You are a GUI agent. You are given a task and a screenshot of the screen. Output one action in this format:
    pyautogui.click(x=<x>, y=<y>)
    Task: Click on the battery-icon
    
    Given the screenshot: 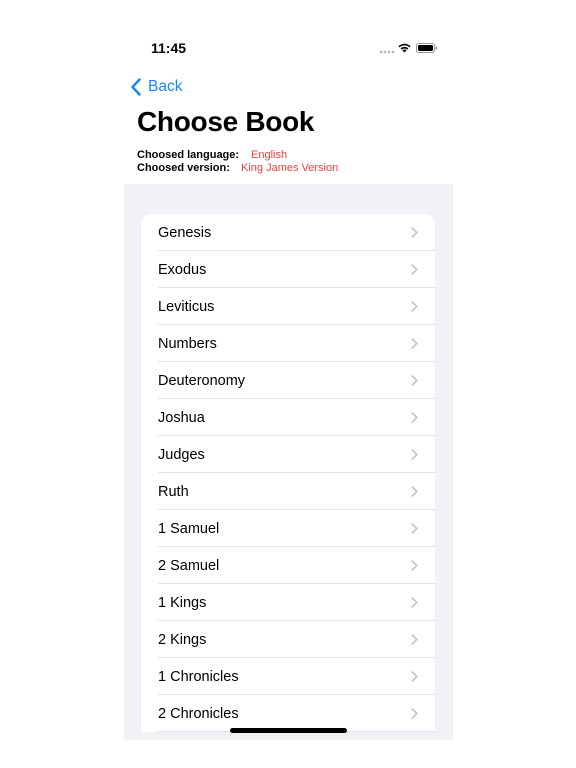 What is the action you would take?
    pyautogui.click(x=427, y=48)
    